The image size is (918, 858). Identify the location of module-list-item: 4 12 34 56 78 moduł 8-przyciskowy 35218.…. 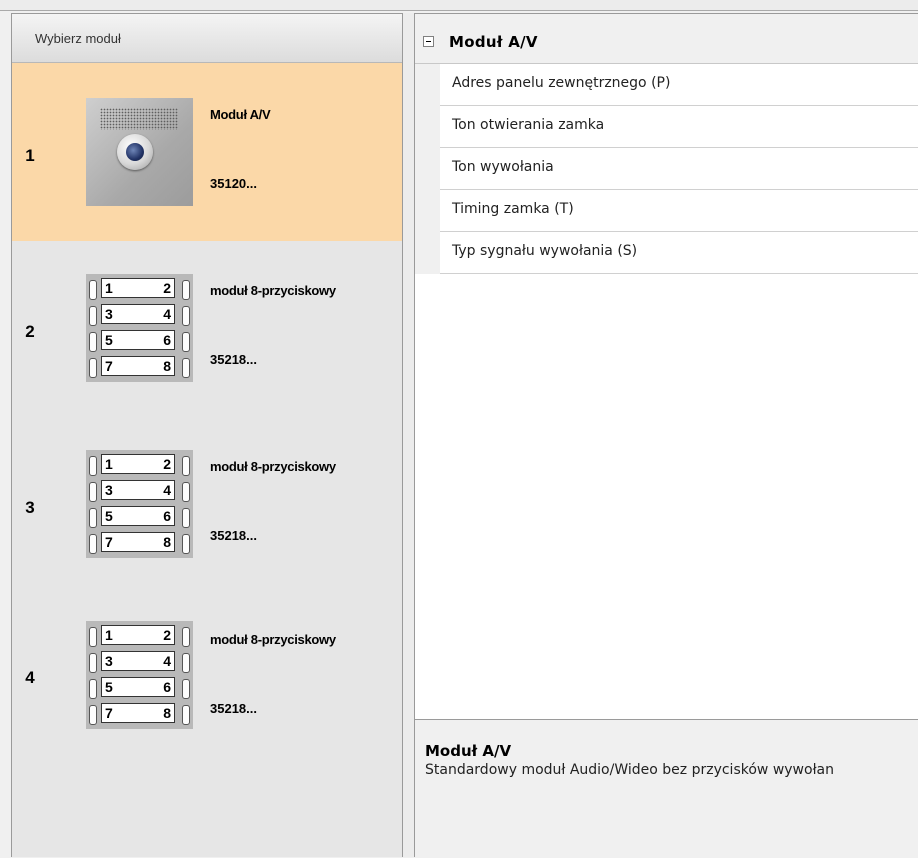
(207, 686).